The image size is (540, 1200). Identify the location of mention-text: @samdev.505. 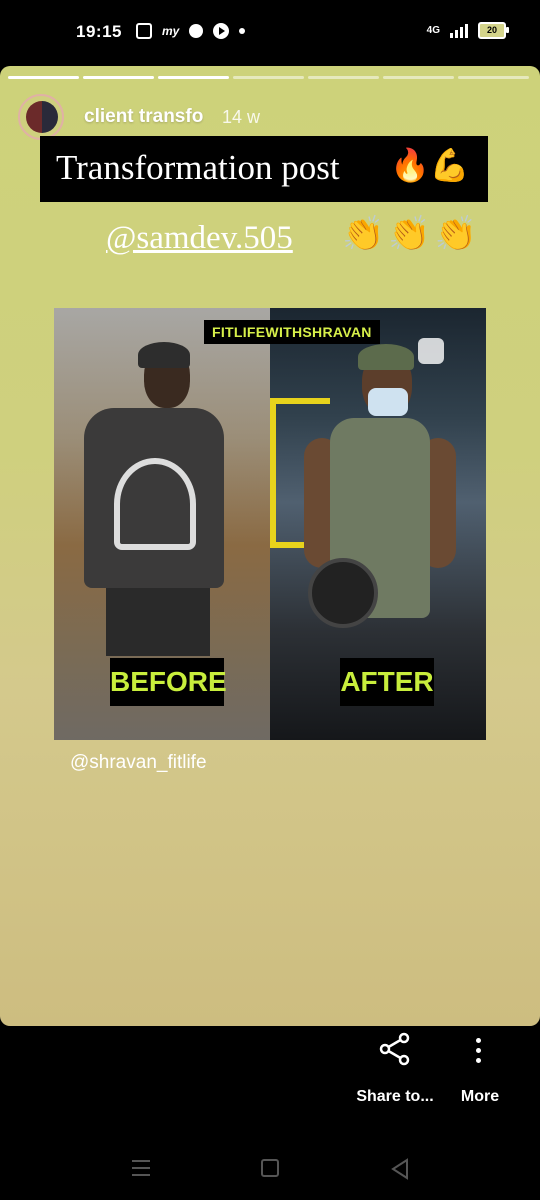
(199, 238).